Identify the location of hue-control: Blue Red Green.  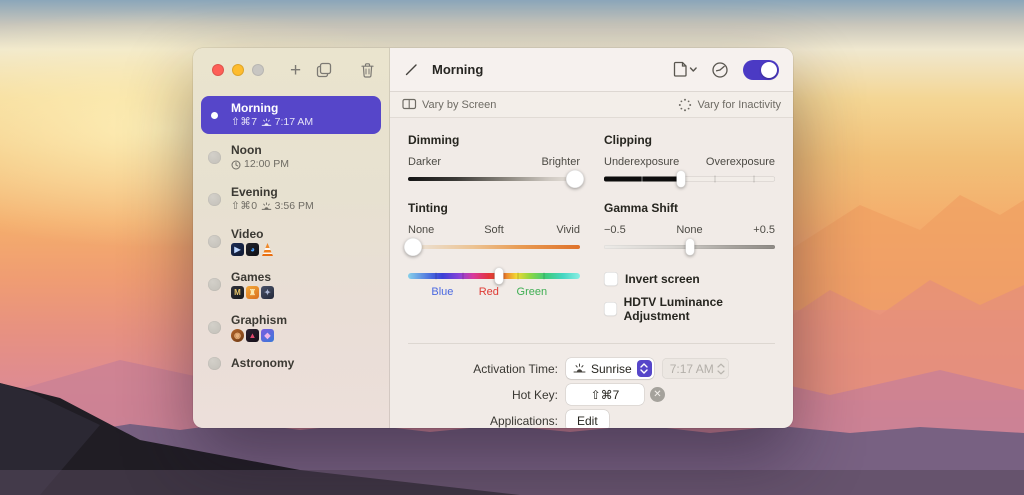
(494, 284).